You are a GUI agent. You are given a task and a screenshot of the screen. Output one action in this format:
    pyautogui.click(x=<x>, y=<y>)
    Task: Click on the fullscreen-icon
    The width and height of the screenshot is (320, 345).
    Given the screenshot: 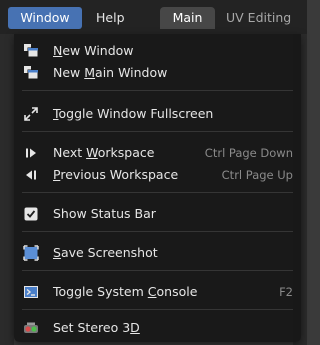 What is the action you would take?
    pyautogui.click(x=31, y=114)
    